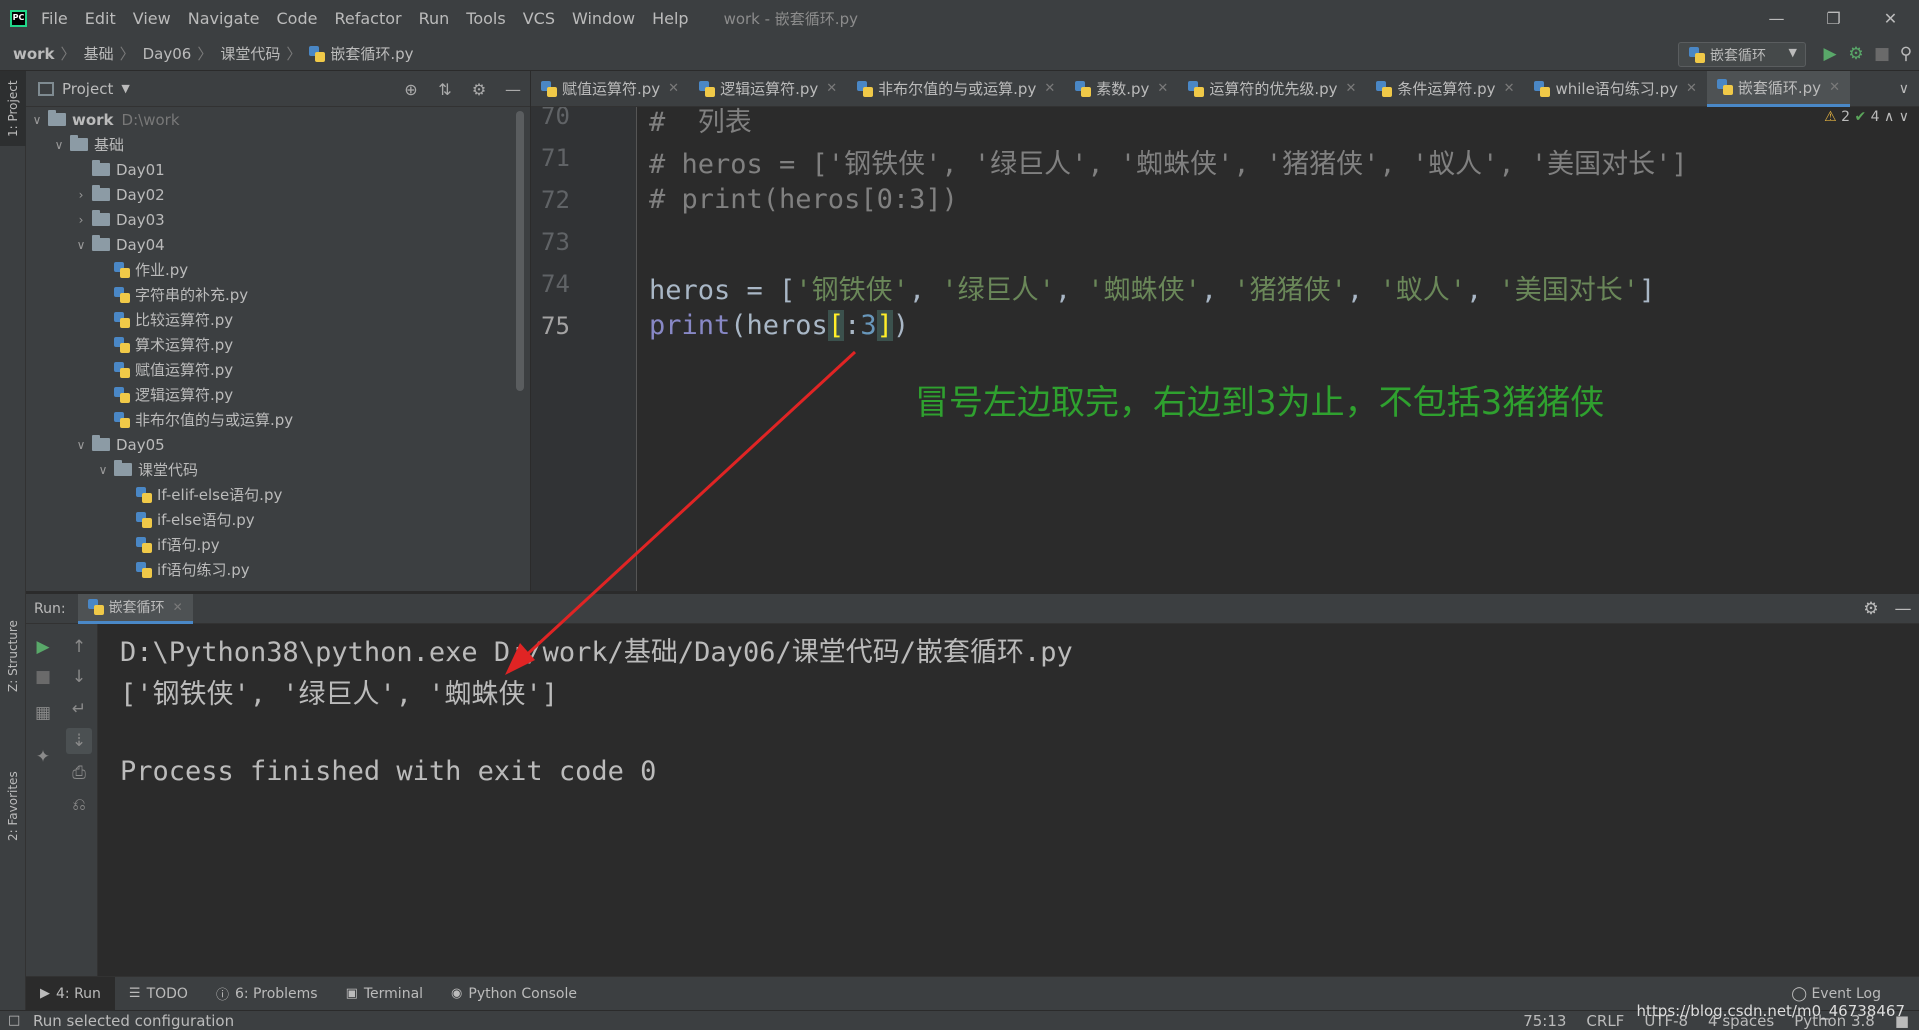 This screenshot has height=1030, width=1919. I want to click on status-line-separator: CRLF, so click(1605, 1021).